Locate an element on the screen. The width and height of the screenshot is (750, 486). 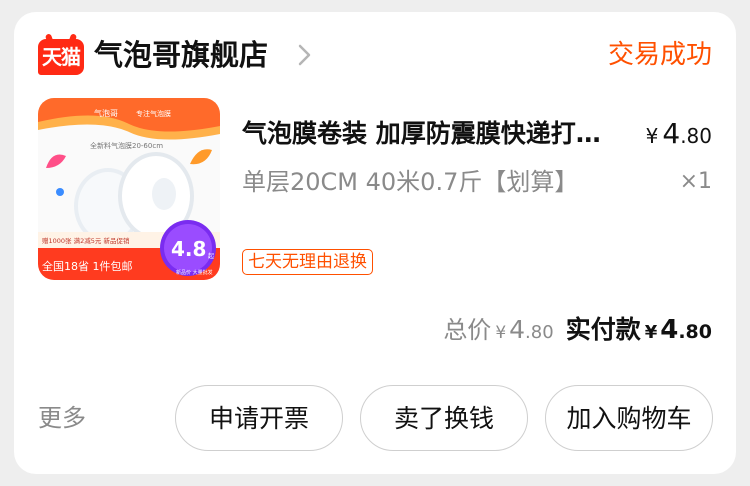
paid-amount: ¥4.80 is located at coordinates (676, 330).